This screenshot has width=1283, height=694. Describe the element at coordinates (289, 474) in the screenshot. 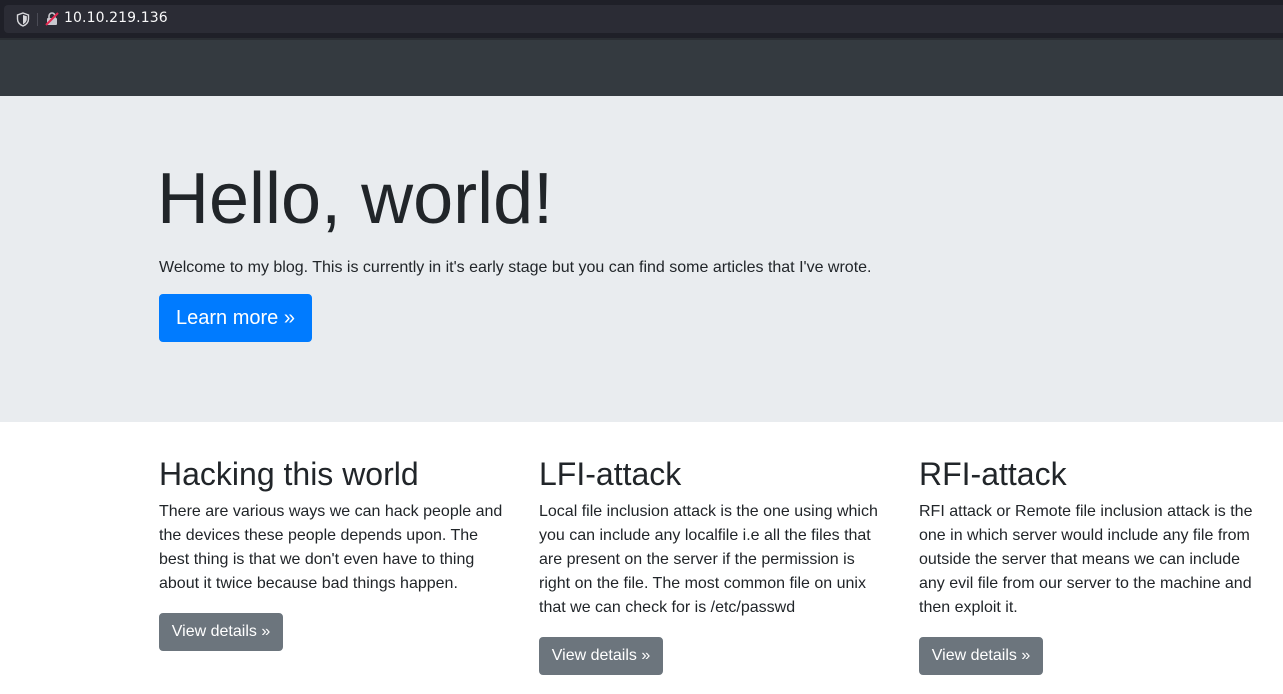

I see `article-heading: Hacking this world` at that location.